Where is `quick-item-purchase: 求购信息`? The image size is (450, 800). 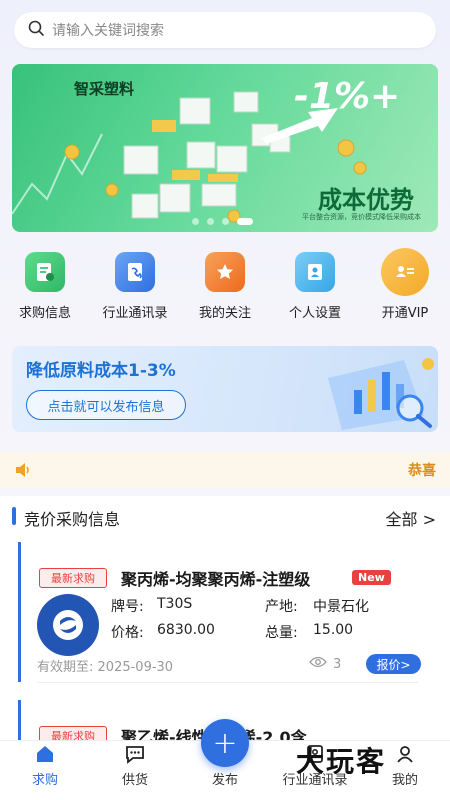
quick-item-purchase: 求购信息 is located at coordinates (45, 292).